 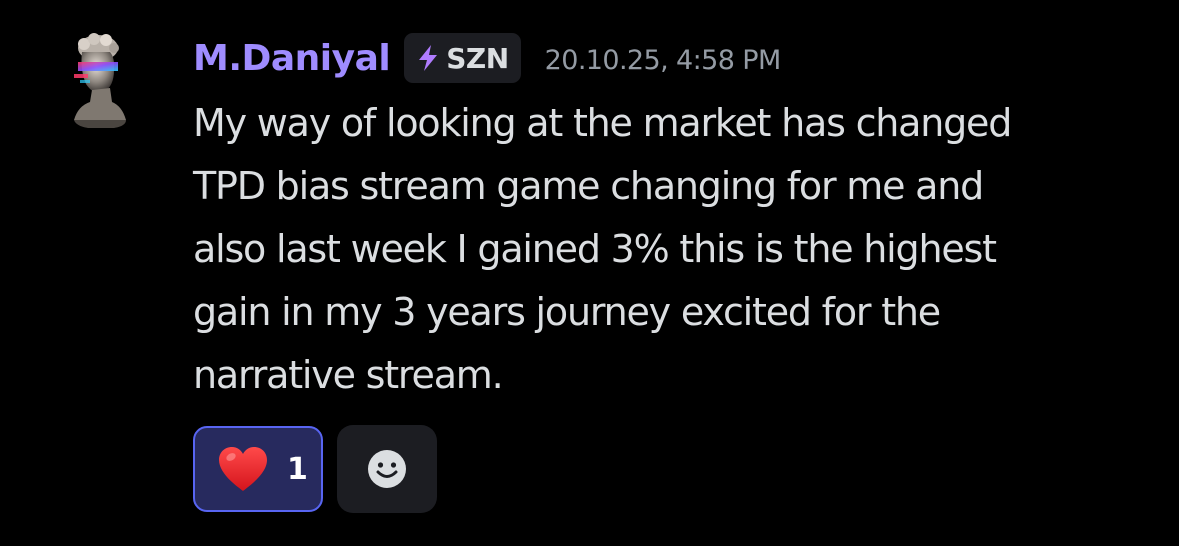 I want to click on timestamp: 20.10.25, 4:58 PM, so click(x=663, y=60).